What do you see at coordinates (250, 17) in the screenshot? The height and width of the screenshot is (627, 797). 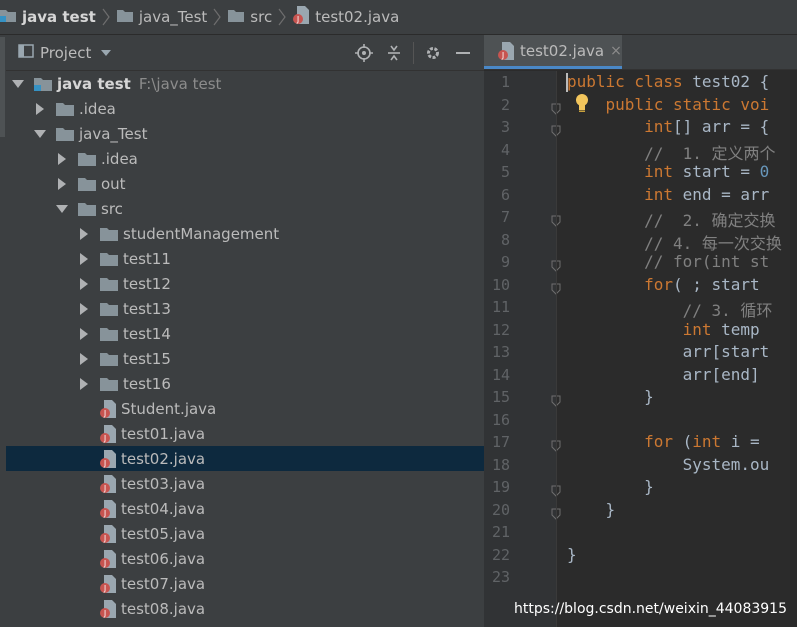 I see `breadcrumb-folder: src` at bounding box center [250, 17].